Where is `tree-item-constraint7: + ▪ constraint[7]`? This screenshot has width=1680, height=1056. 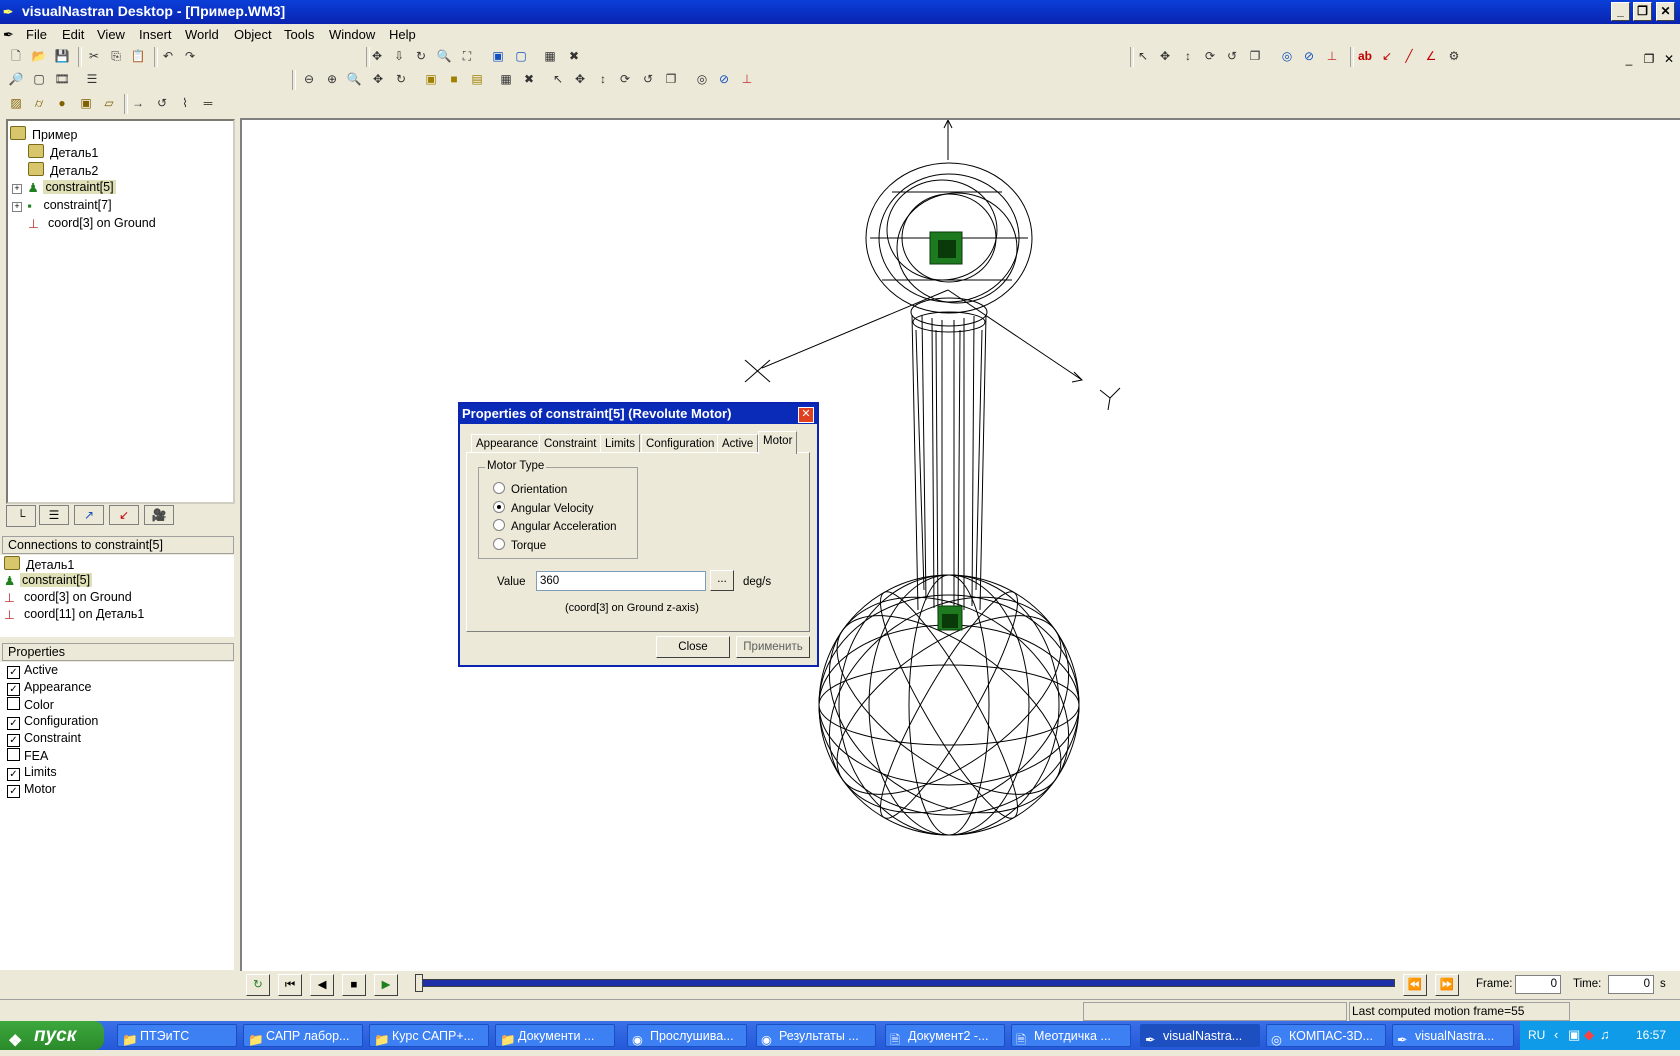 tree-item-constraint7: + ▪ constraint[7] is located at coordinates (62, 205).